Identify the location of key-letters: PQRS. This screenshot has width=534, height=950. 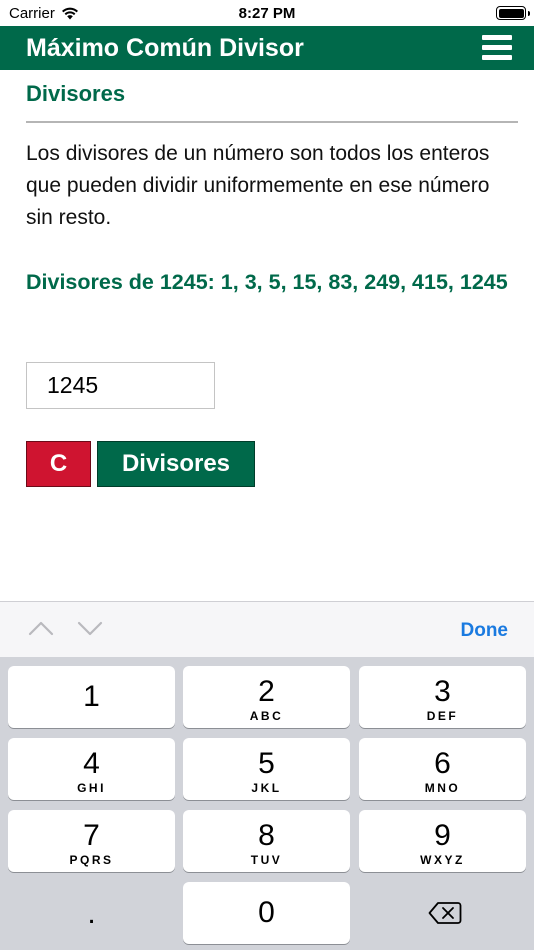
(91, 860).